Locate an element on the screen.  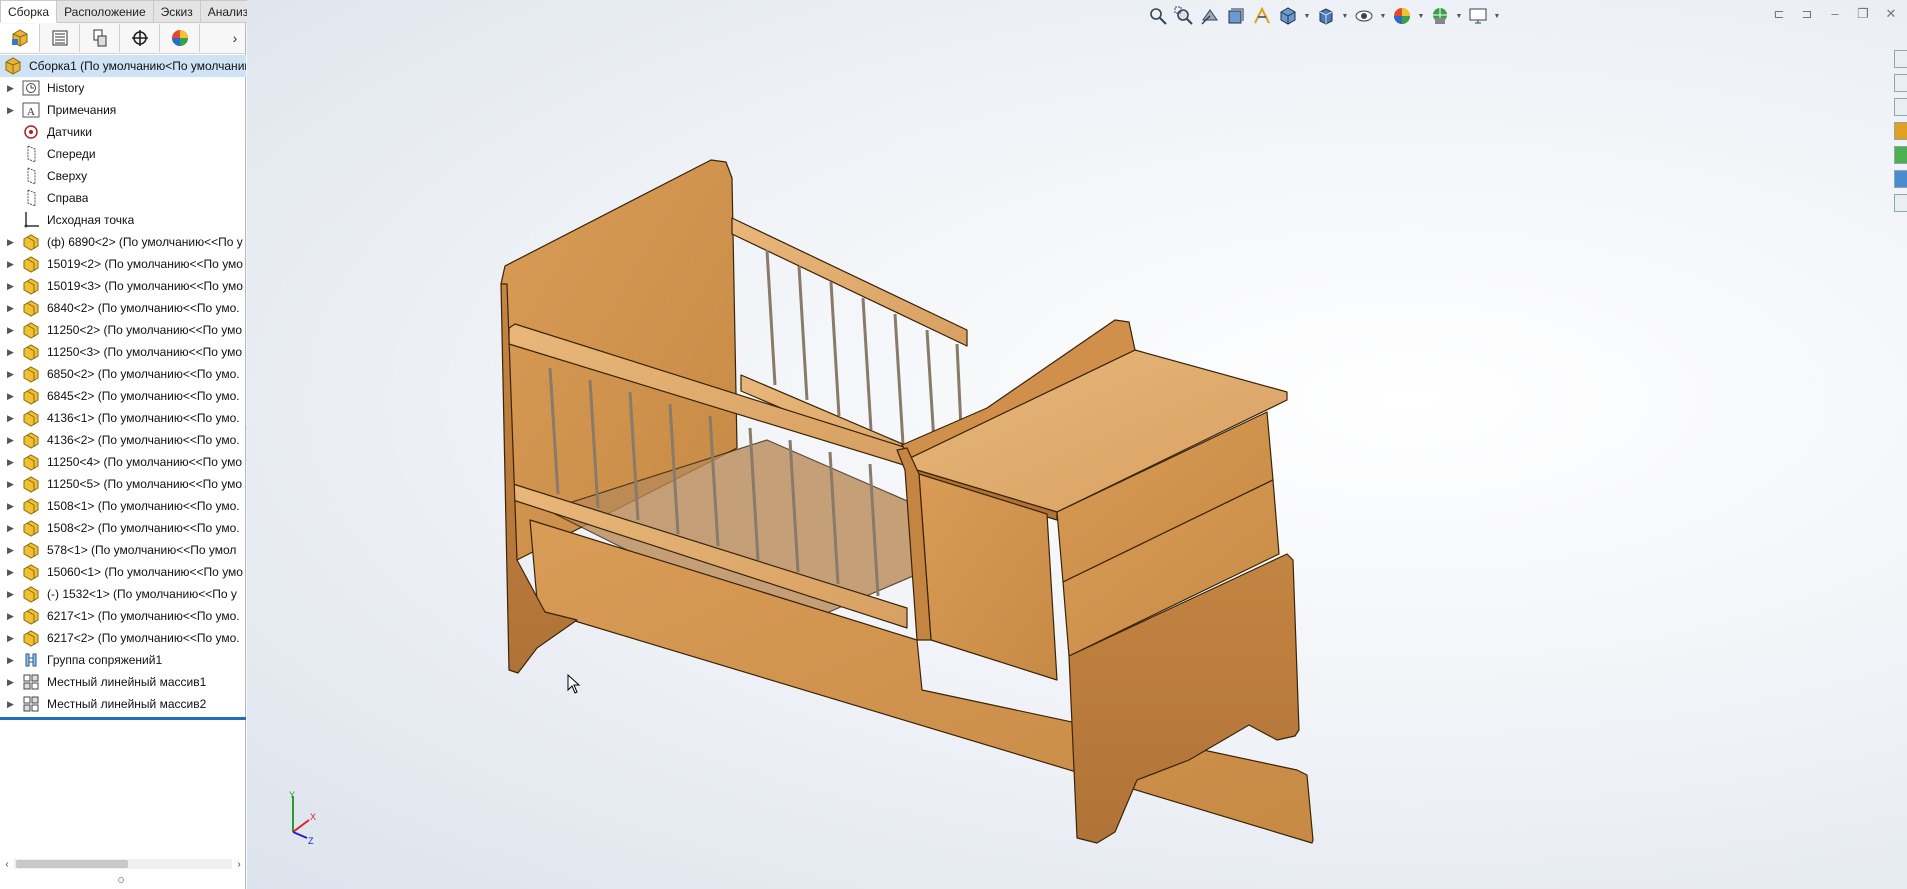
scroll-right-icon: › is located at coordinates (239, 864).